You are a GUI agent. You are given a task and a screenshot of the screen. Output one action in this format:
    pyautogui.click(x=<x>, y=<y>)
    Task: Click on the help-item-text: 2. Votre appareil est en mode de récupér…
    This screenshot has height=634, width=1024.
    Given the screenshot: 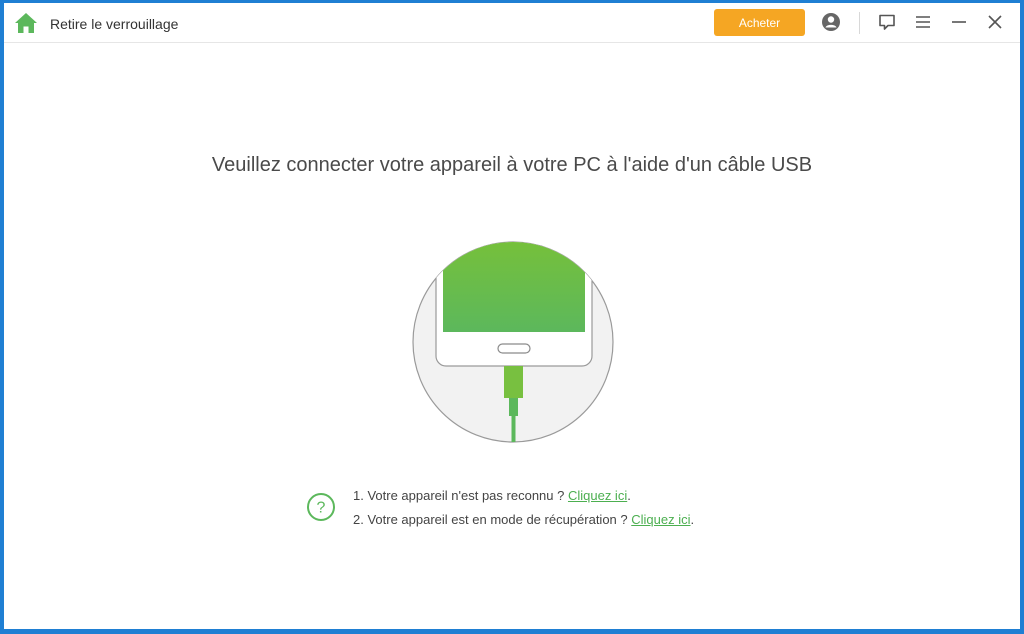 What is the action you would take?
    pyautogui.click(x=492, y=519)
    